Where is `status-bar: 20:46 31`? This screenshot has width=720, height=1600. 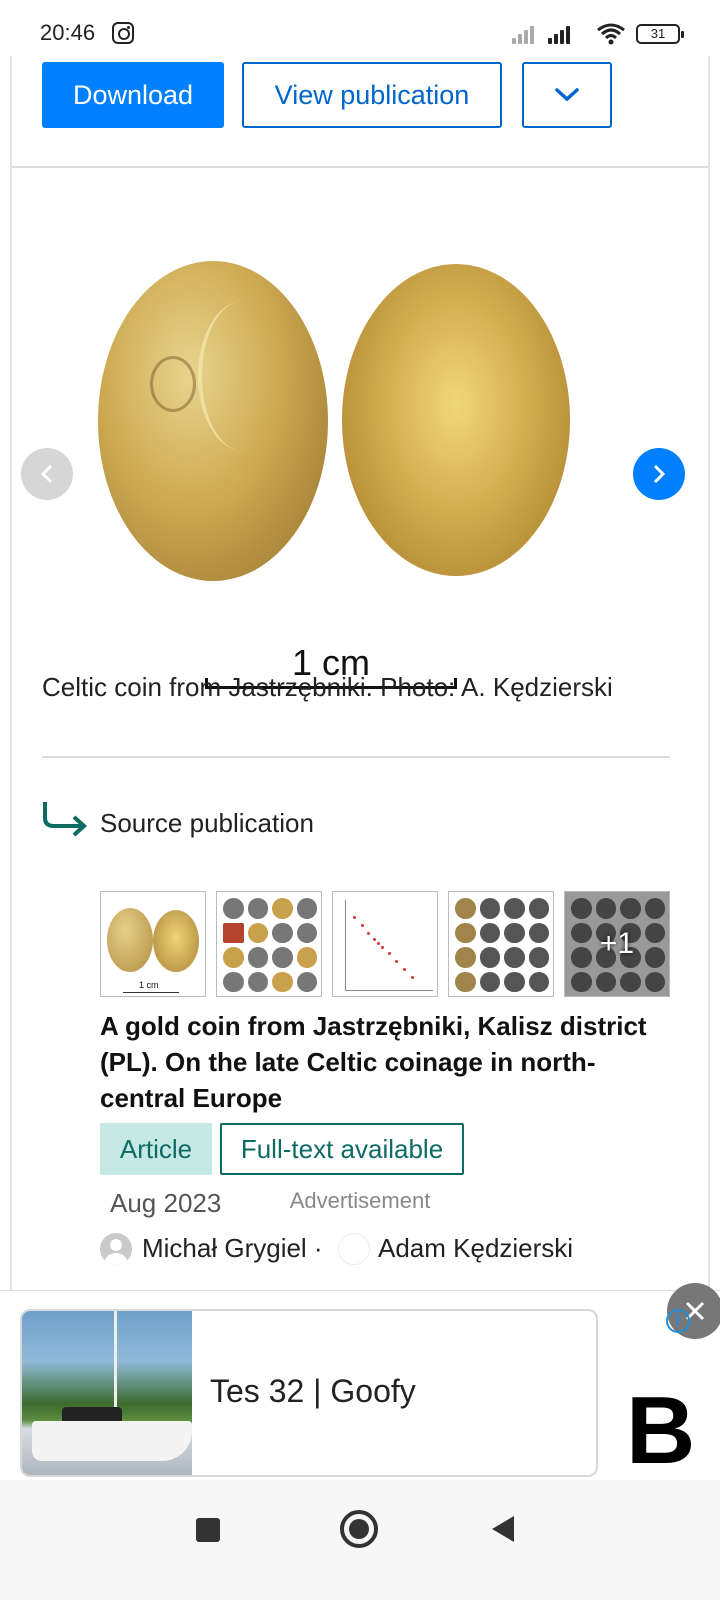 status-bar: 20:46 31 is located at coordinates (360, 30).